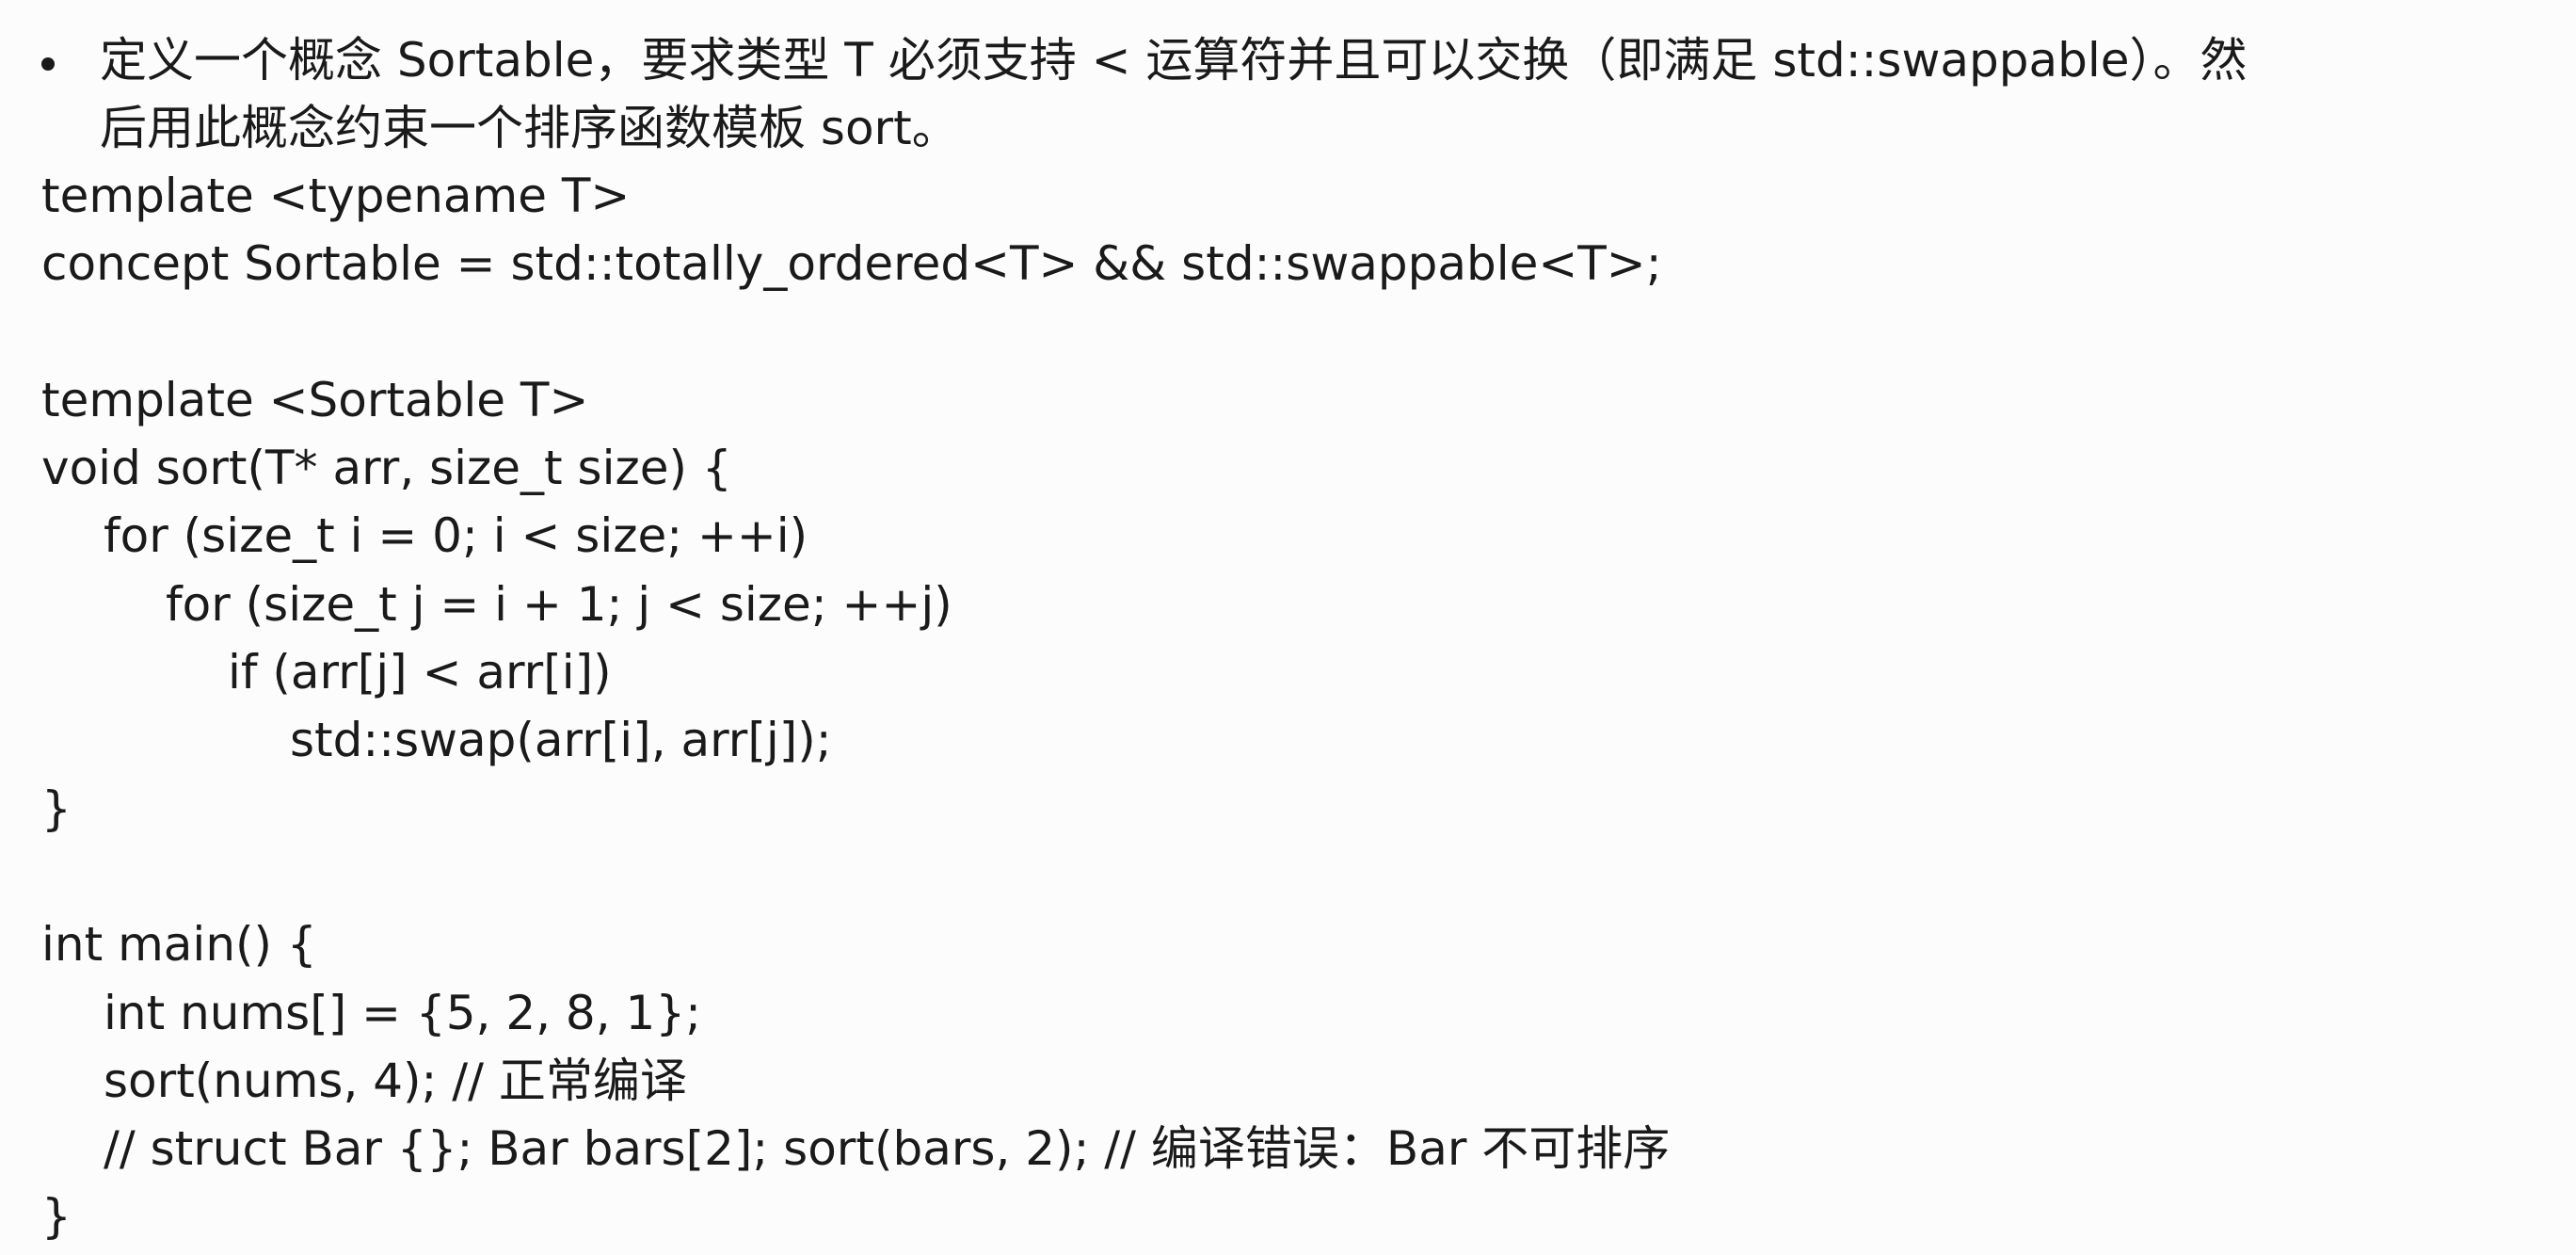 This screenshot has width=2576, height=1255. Describe the element at coordinates (179, 945) in the screenshot. I see `code-line-12: int main() {` at that location.